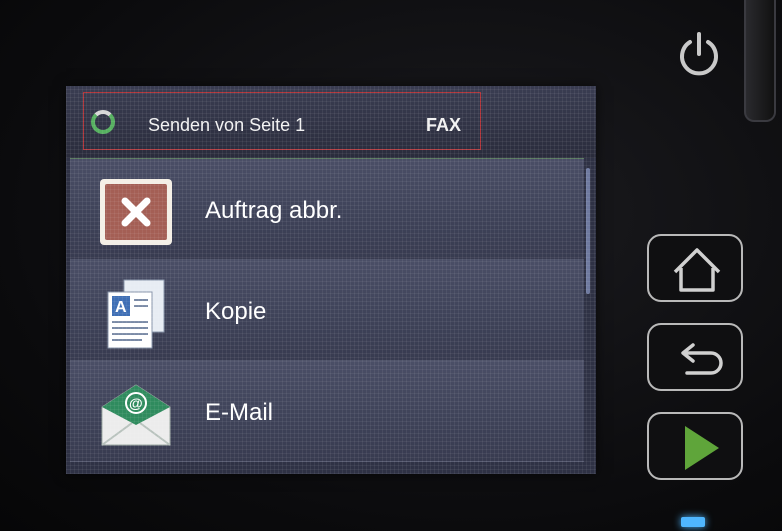 This screenshot has height=531, width=782. Describe the element at coordinates (702, 448) in the screenshot. I see `start-icon` at that location.